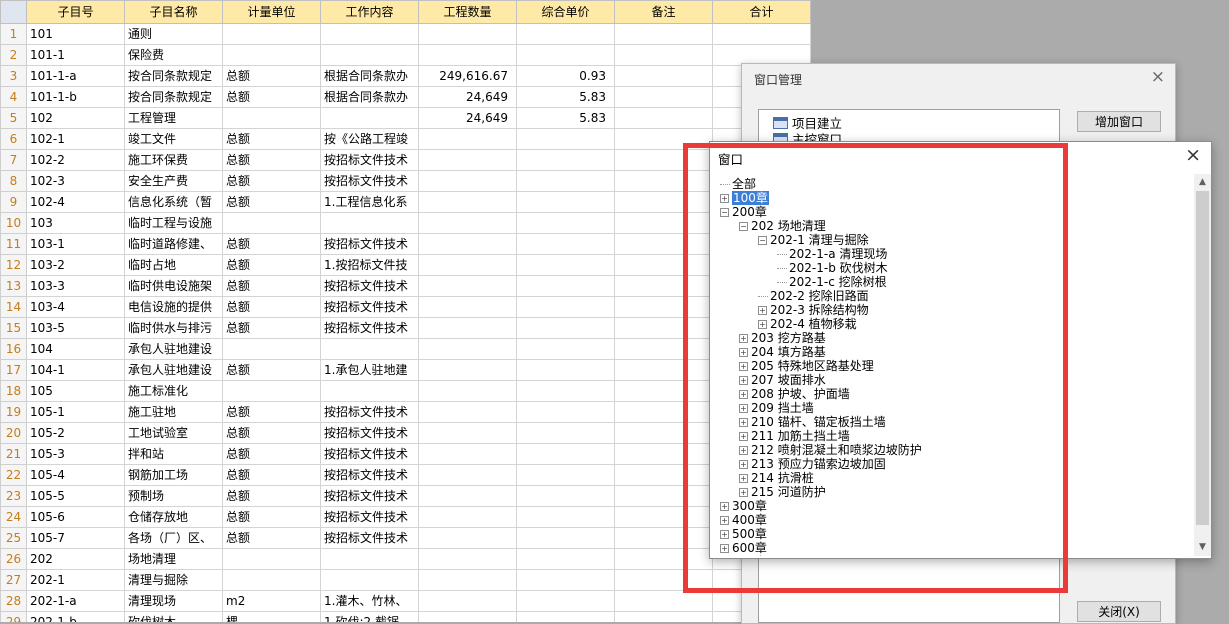  What do you see at coordinates (13, 223) in the screenshot?
I see `row-number: 10` at bounding box center [13, 223].